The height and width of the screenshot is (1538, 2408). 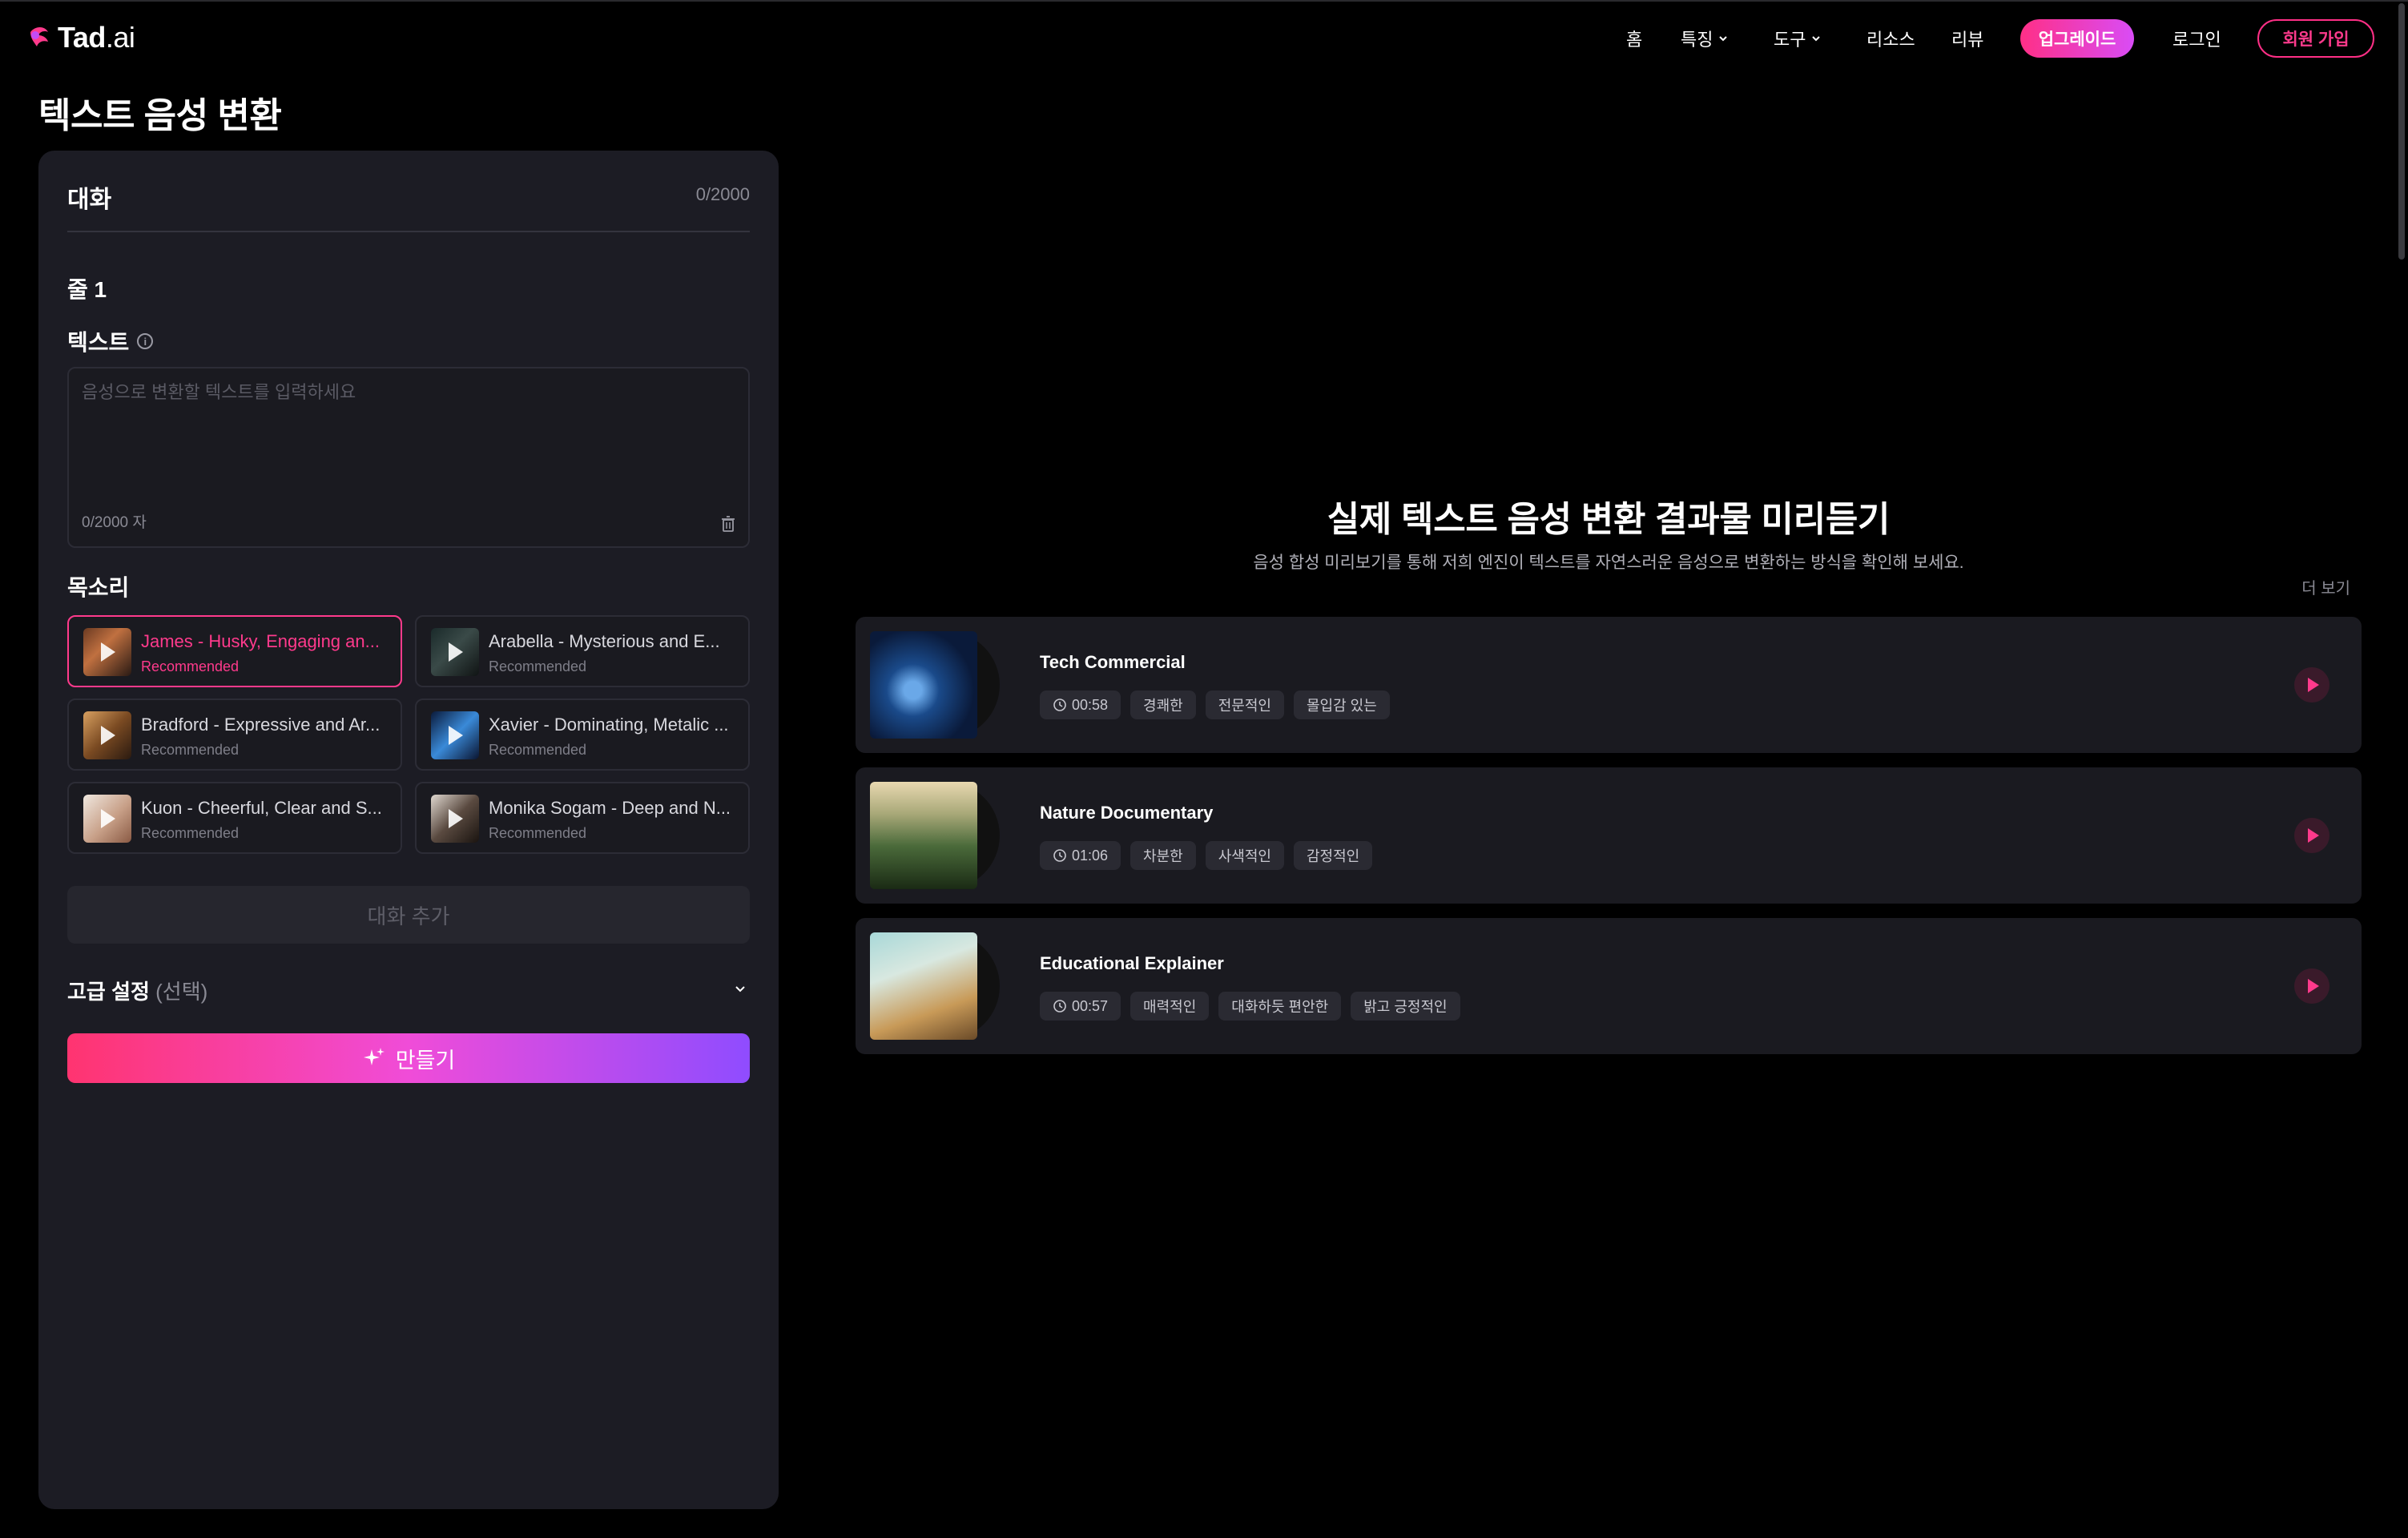 I want to click on sample-tag: 감정적인, so click(x=1333, y=856).